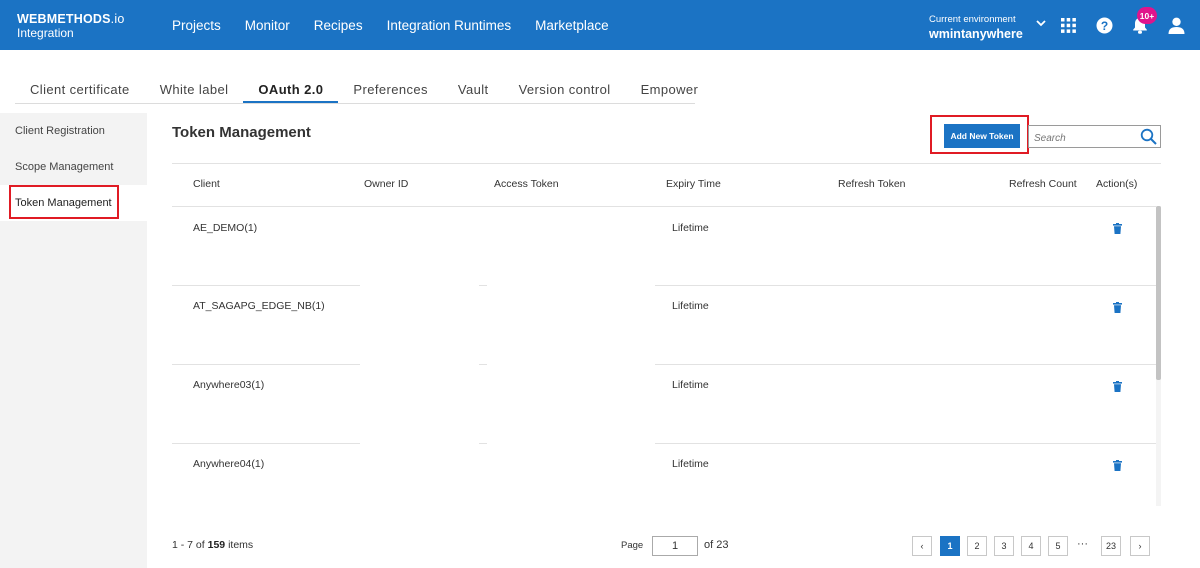 This screenshot has height=568, width=1200. What do you see at coordinates (872, 184) in the screenshot?
I see `column-header-refresh-token: Refresh Token` at bounding box center [872, 184].